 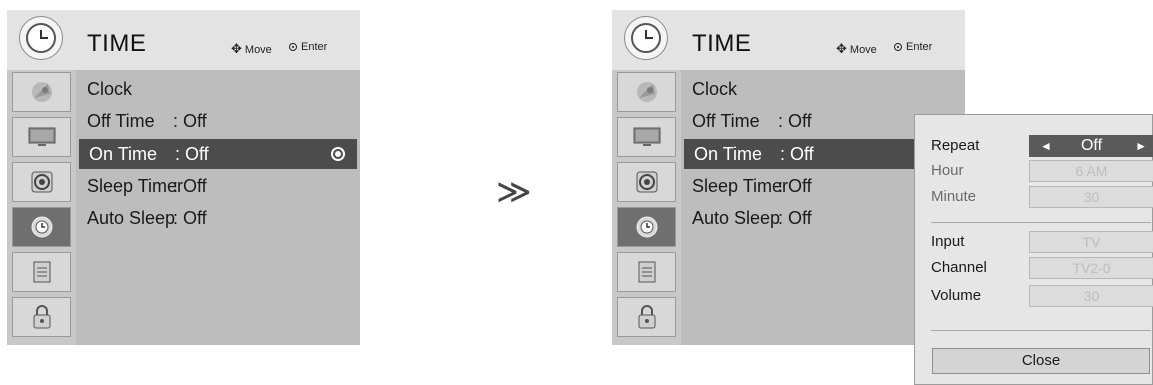 What do you see at coordinates (956, 295) in the screenshot?
I see `volume-label: Volume` at bounding box center [956, 295].